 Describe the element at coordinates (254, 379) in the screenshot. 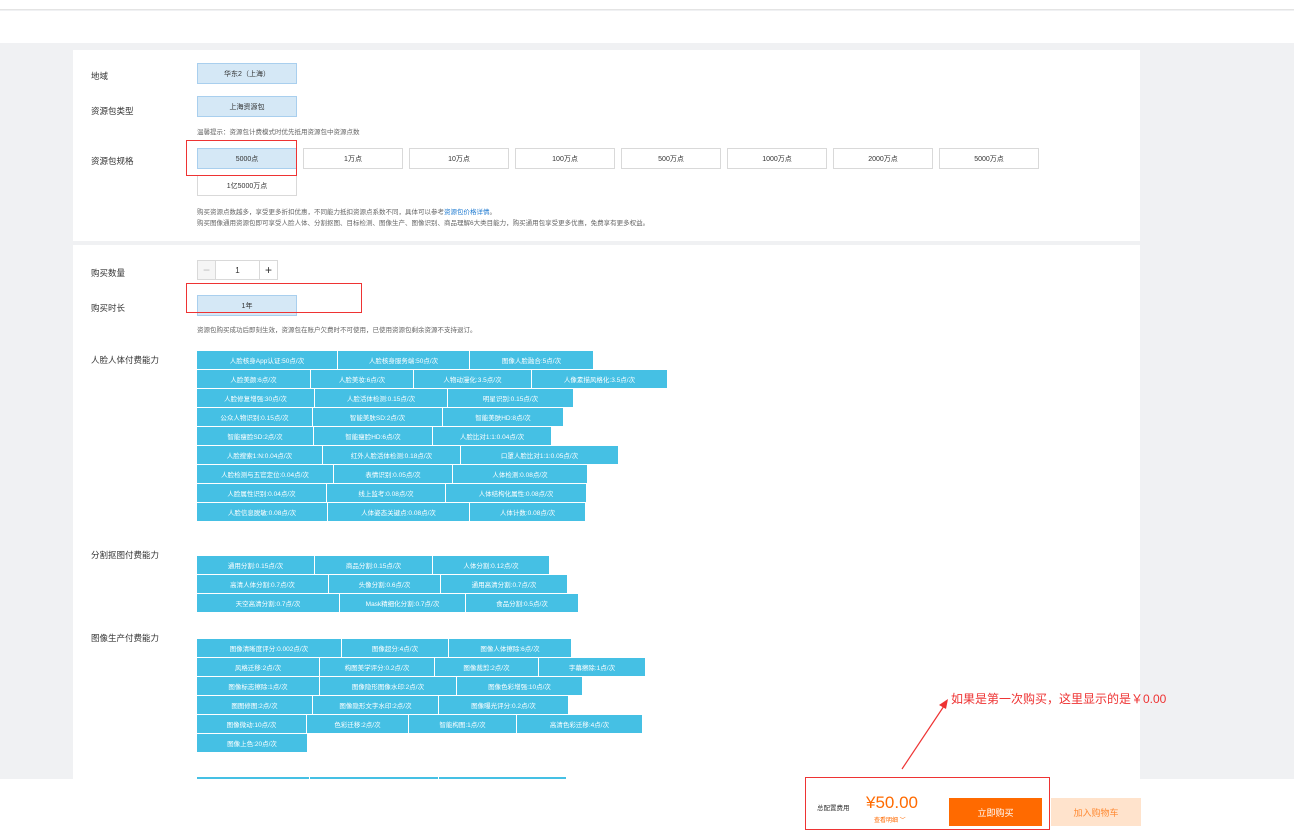

I see `capability-tag: 人脸美颜:6点/次` at that location.